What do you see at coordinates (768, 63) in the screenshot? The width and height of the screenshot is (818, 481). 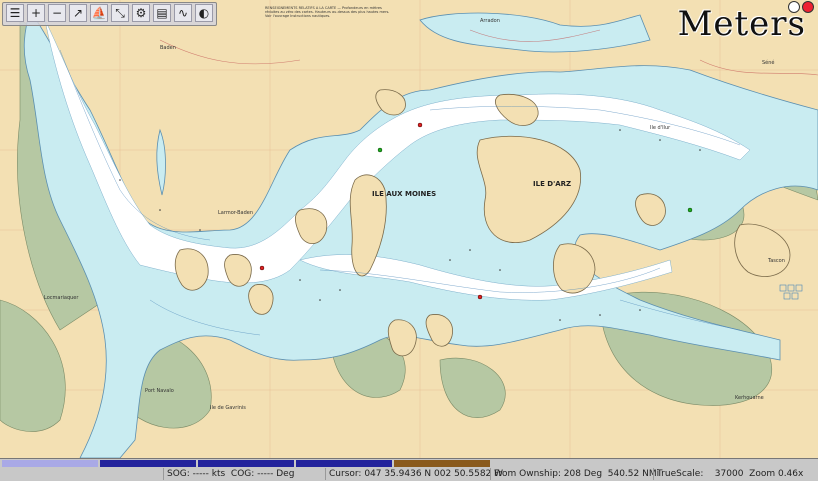 I see `label-sene: Séné` at bounding box center [768, 63].